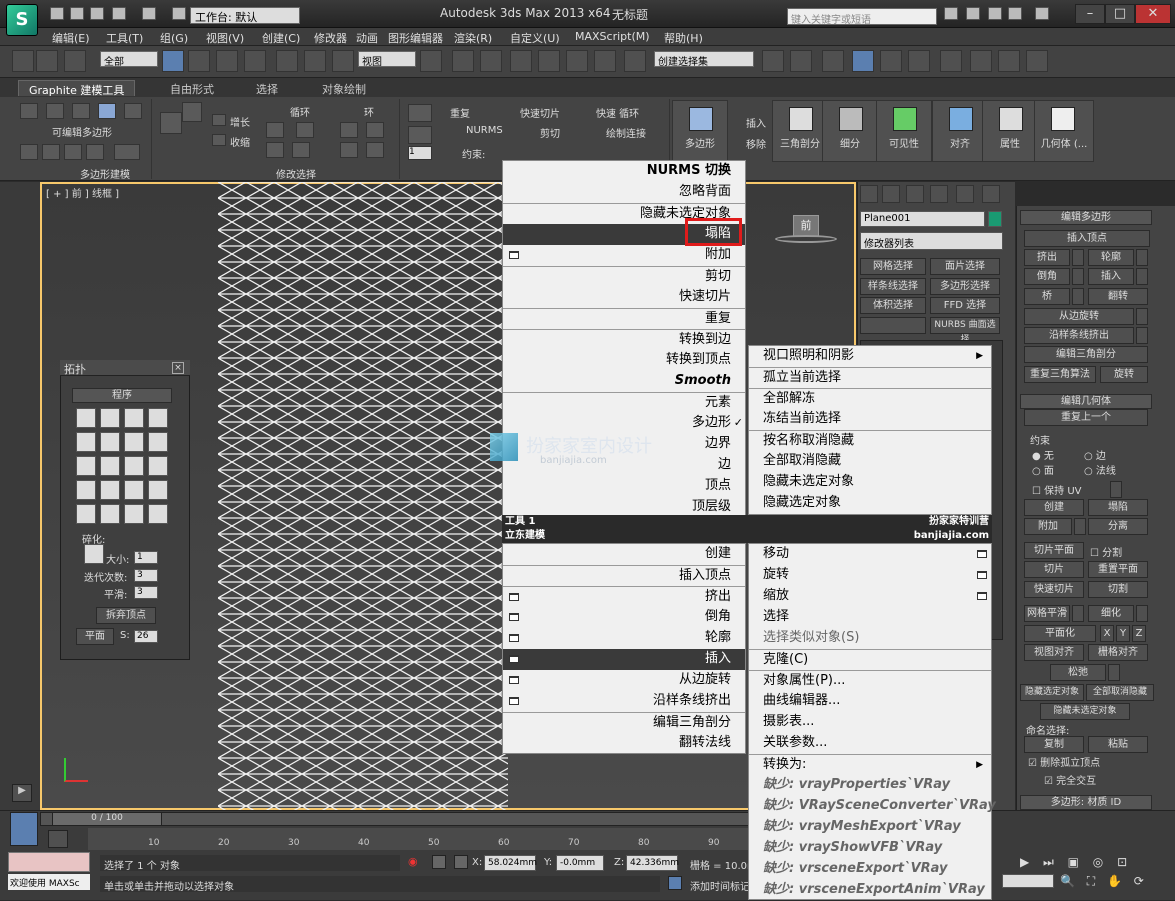  I want to click on border-mode-icon, so click(81, 111).